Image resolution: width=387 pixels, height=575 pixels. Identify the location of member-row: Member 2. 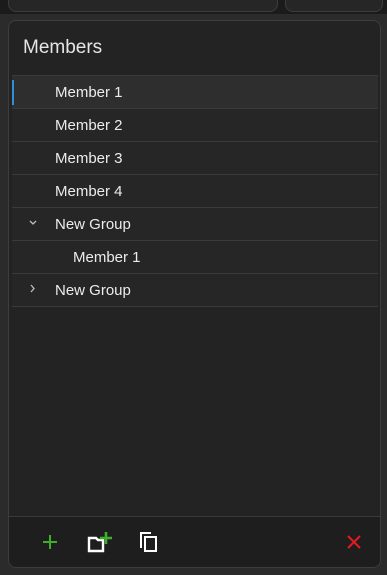
(195, 125).